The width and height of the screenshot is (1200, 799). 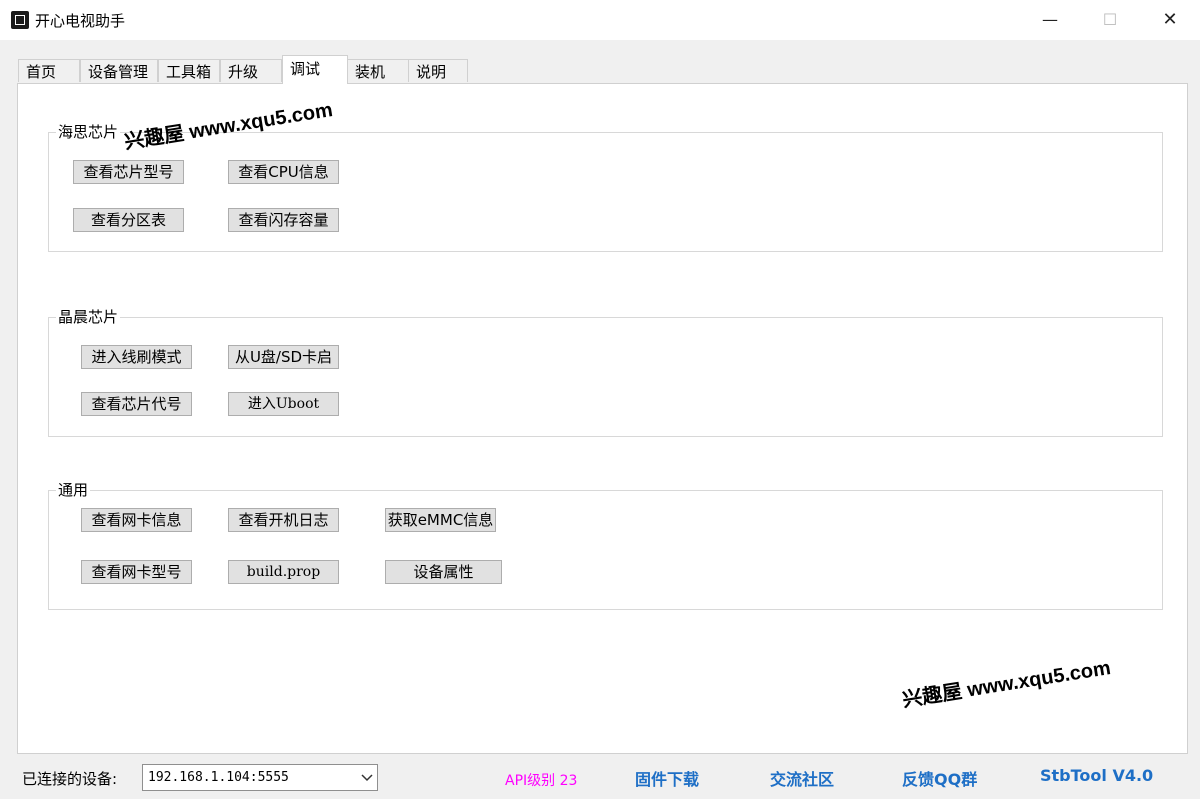 I want to click on enter-uboot-button: 进入Uboot, so click(x=283, y=404).